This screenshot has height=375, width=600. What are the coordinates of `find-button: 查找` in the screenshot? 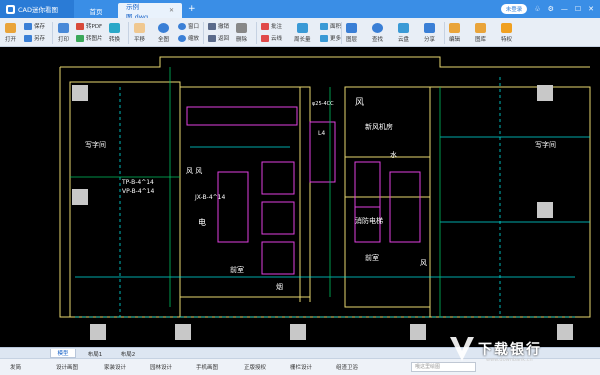 It's located at (377, 33).